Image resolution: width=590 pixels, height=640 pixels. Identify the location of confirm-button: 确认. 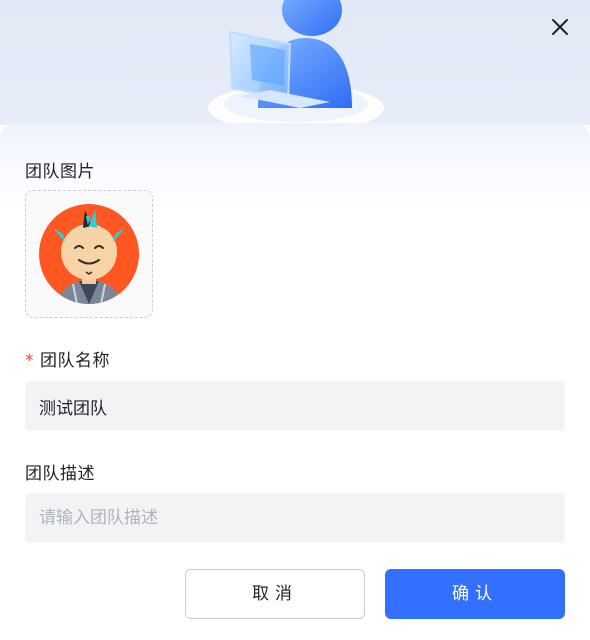
(475, 594).